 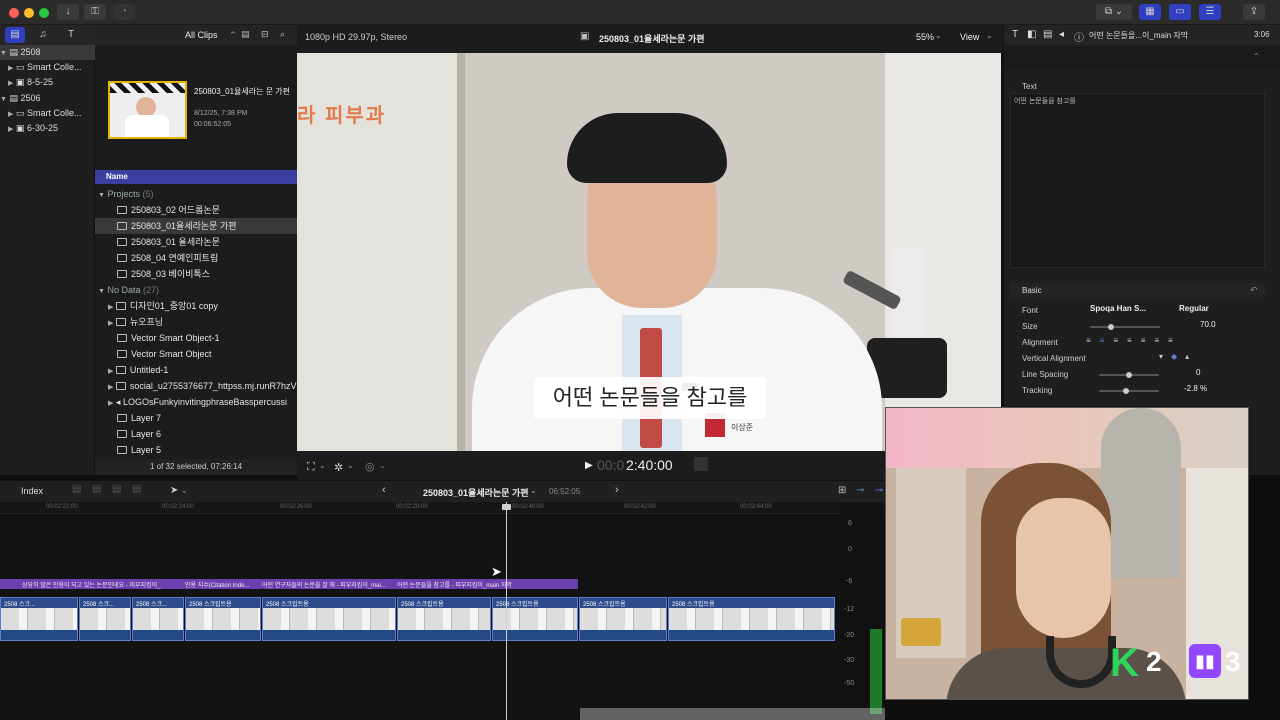 What do you see at coordinates (311, 467) in the screenshot?
I see `transform-icon: ⛶` at bounding box center [311, 467].